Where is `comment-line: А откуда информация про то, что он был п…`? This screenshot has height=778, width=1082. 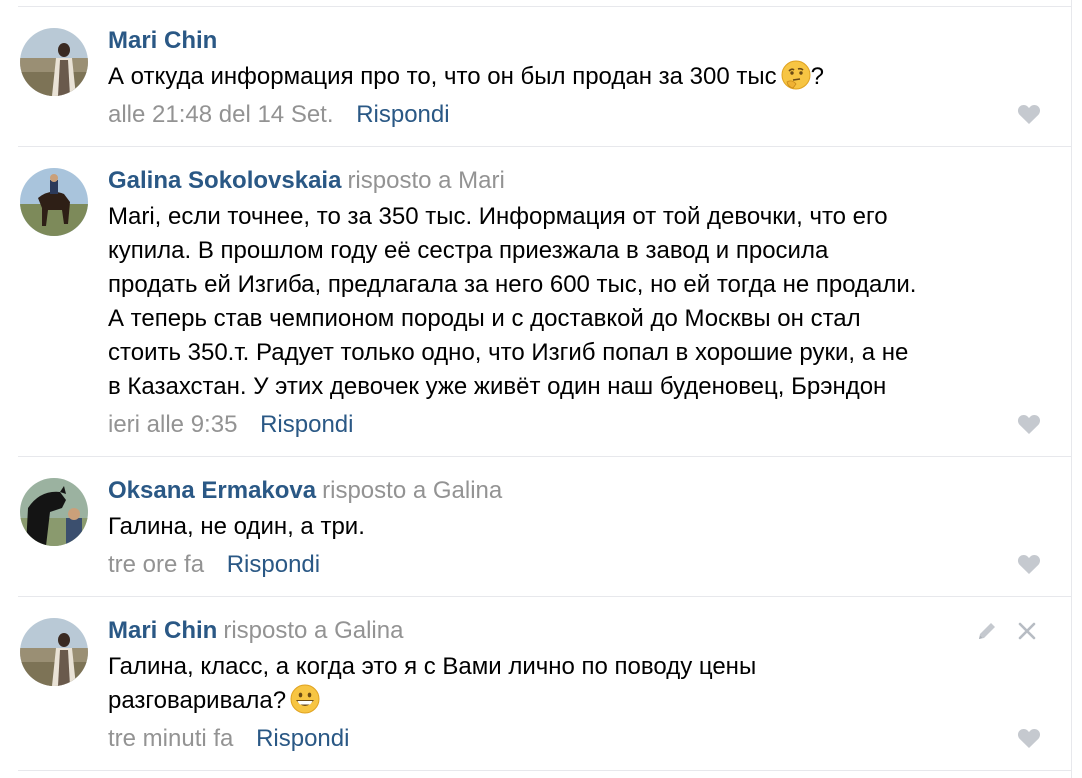
comment-line: А откуда информация про то, что он был п… is located at coordinates (442, 76).